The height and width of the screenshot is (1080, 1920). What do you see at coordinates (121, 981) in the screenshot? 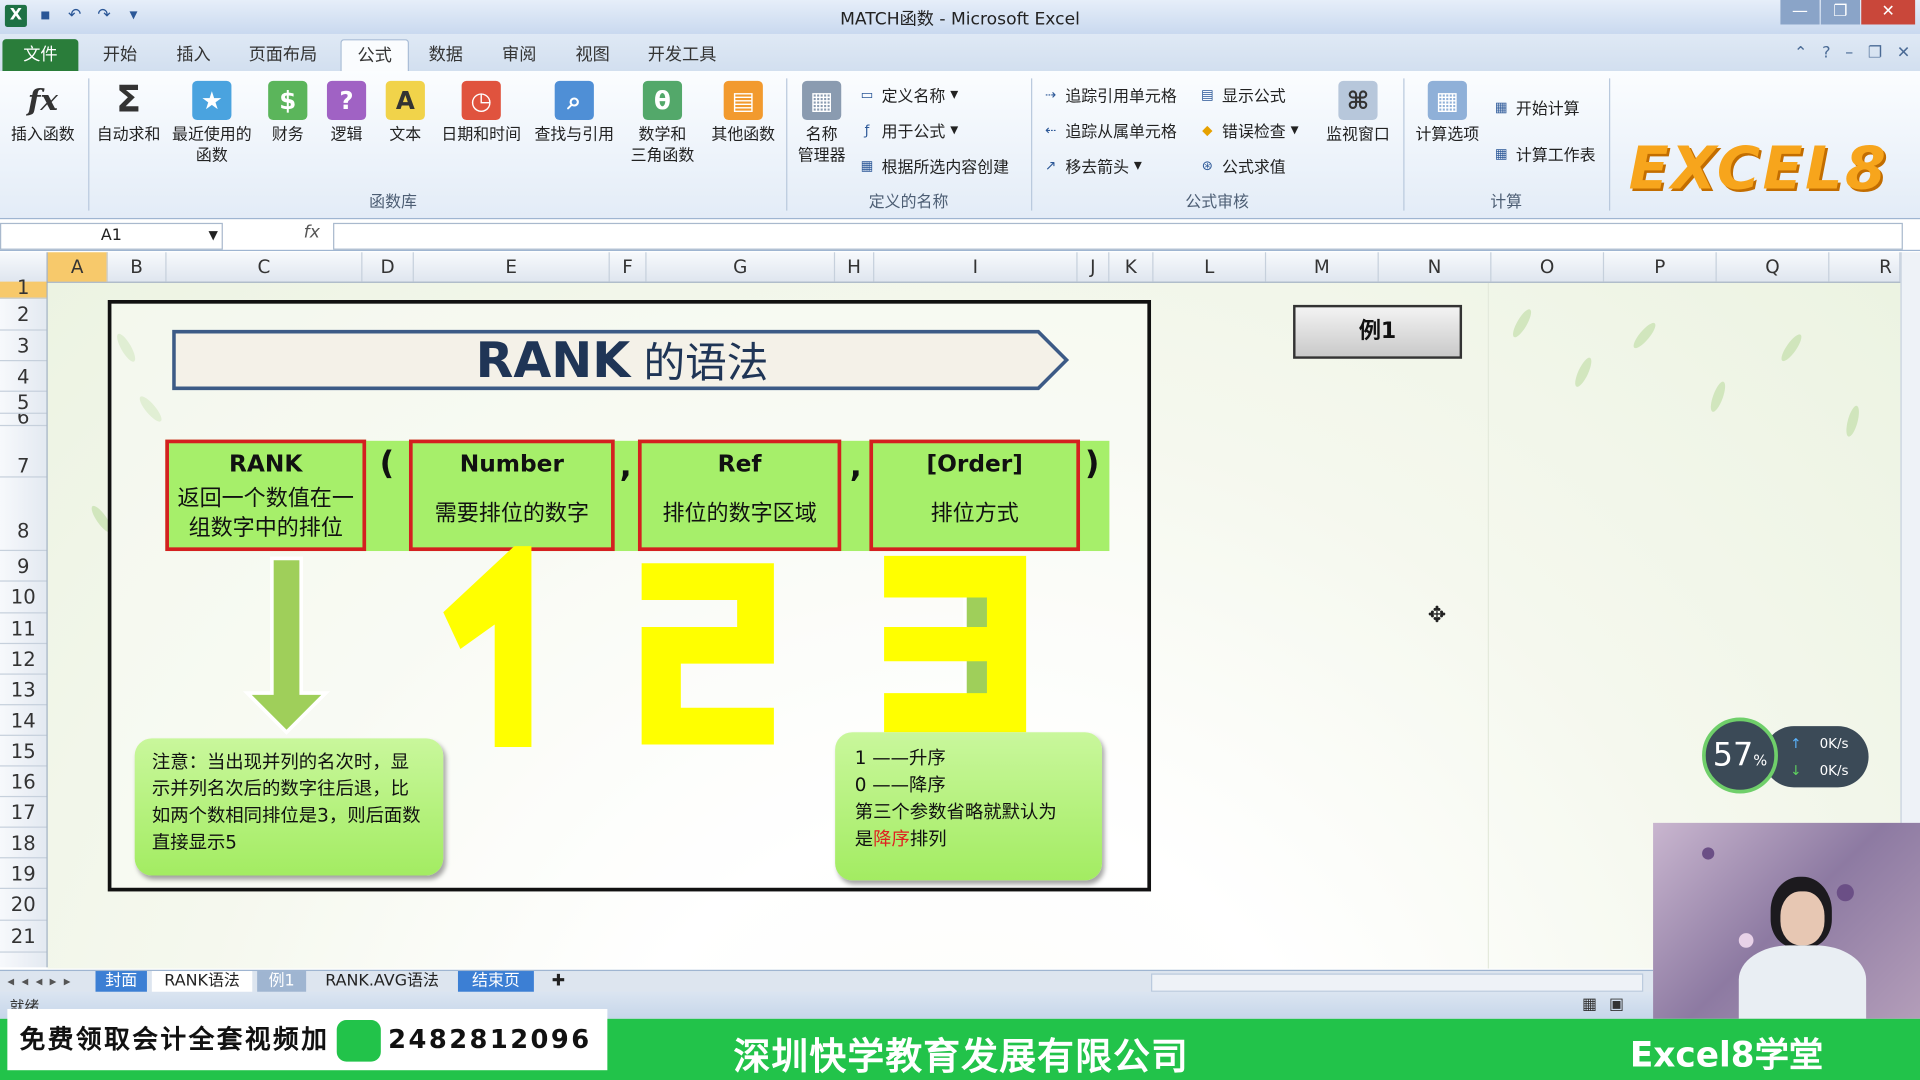
I see `sheet-tab: 封面` at bounding box center [121, 981].